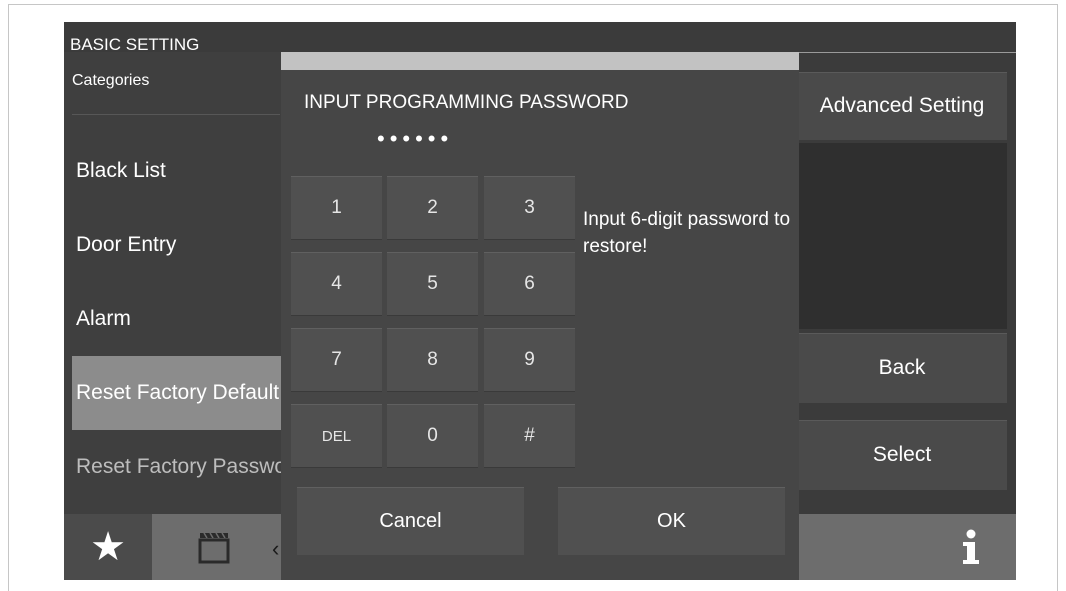 The width and height of the screenshot is (1066, 591). Describe the element at coordinates (410, 521) in the screenshot. I see `cancel-button: Cancel` at that location.